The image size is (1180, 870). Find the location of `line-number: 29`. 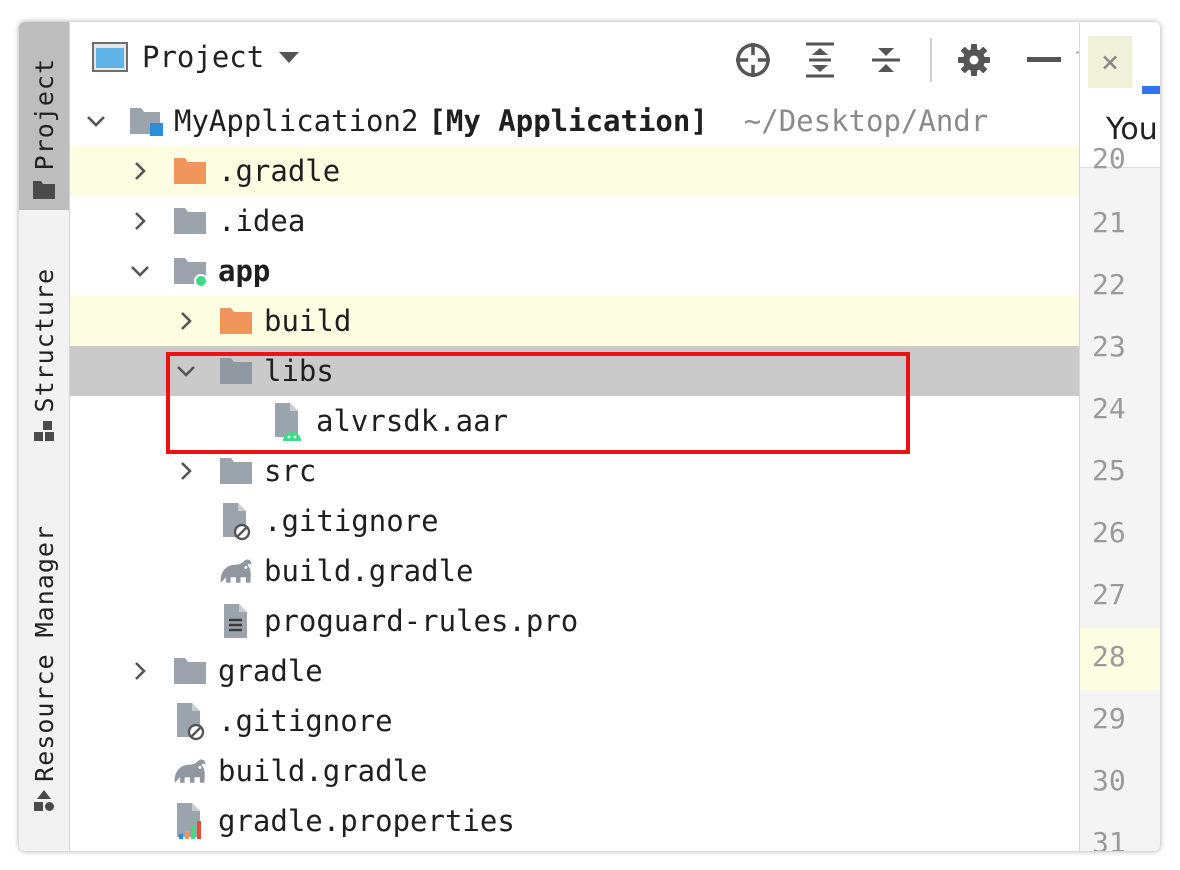

line-number: 29 is located at coordinates (1109, 718).